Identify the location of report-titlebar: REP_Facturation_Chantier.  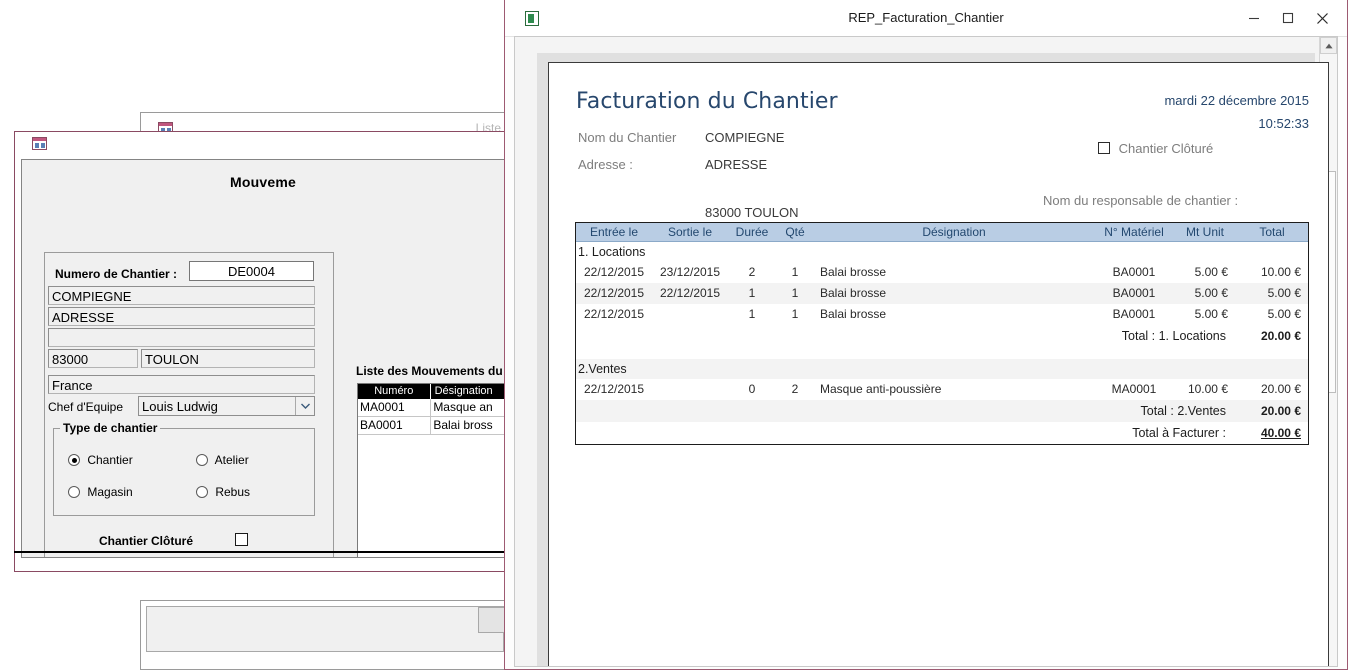
(926, 18).